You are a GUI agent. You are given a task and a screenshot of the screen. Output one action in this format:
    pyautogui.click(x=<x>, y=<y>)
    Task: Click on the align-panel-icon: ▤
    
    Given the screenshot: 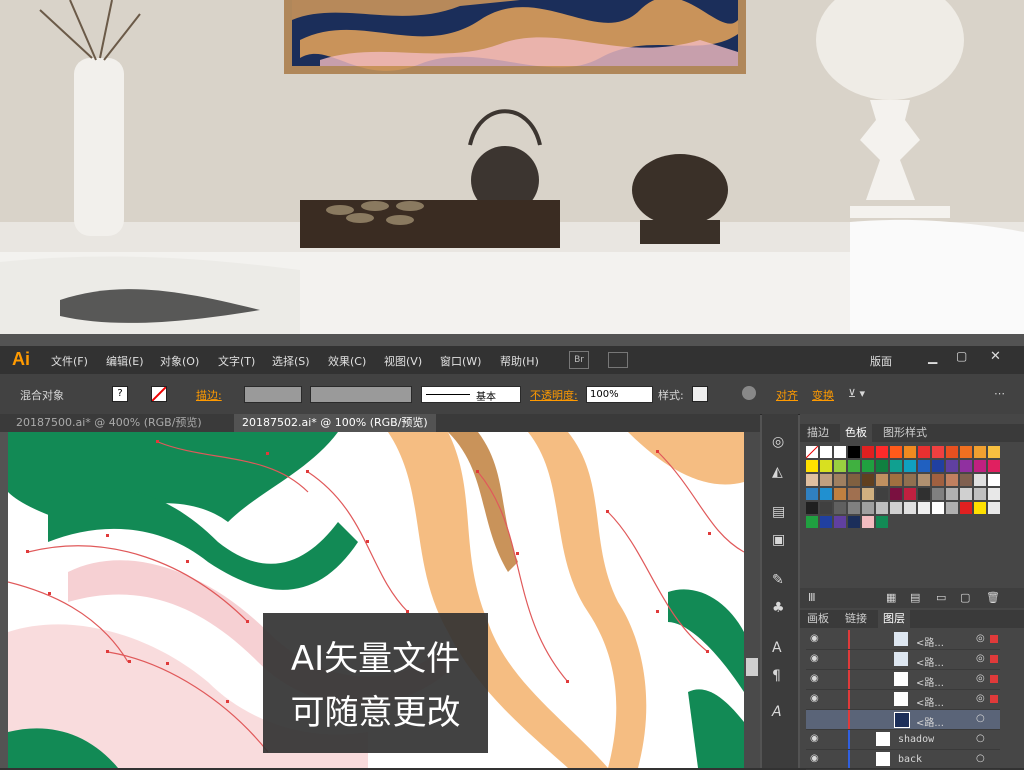 What is the action you would take?
    pyautogui.click(x=778, y=512)
    